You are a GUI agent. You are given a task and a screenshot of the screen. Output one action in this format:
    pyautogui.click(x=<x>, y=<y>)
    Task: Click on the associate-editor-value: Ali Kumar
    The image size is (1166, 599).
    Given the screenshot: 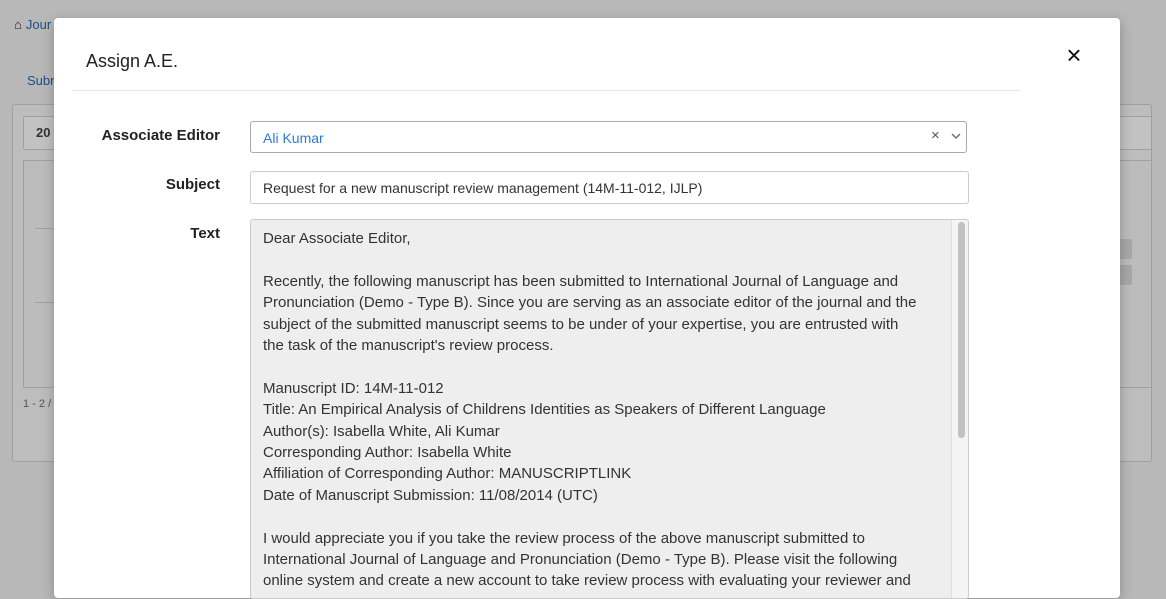 What is the action you would take?
    pyautogui.click(x=293, y=138)
    